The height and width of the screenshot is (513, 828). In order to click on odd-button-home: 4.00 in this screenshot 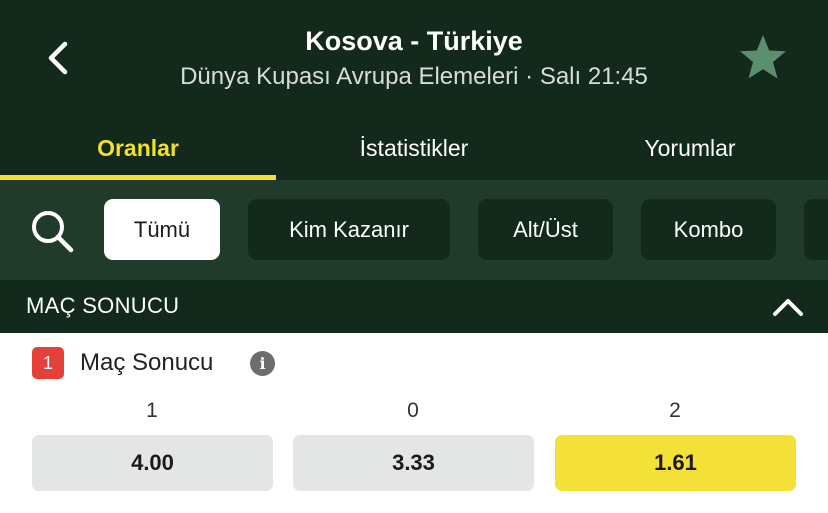, I will do `click(152, 463)`.